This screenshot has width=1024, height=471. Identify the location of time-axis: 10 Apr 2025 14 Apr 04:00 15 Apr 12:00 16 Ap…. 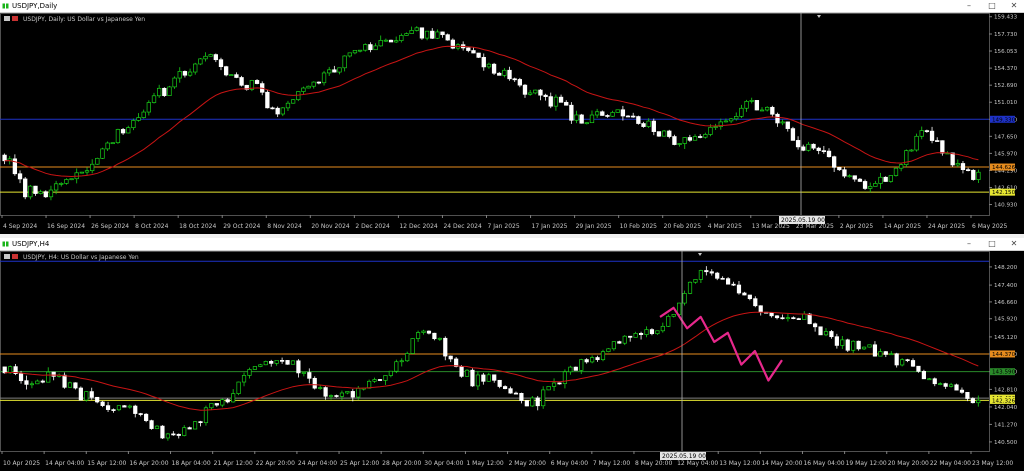
(507, 459).